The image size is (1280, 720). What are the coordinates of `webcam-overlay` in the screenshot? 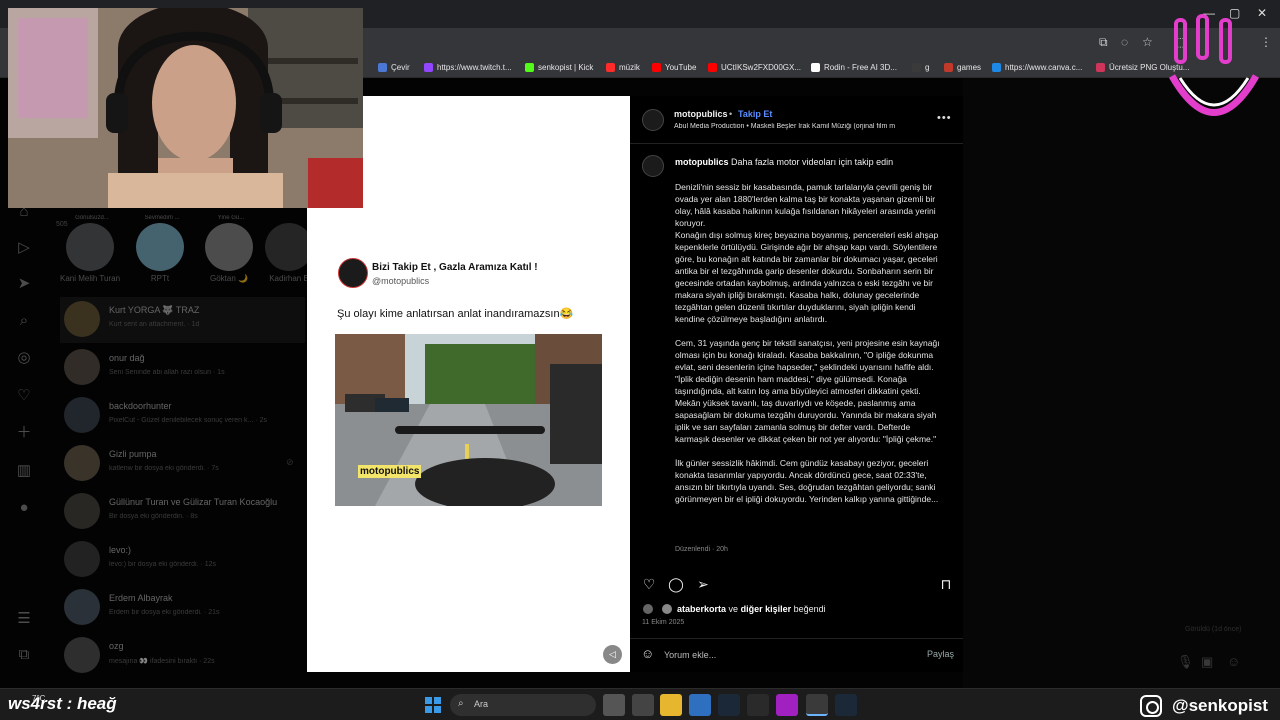 It's located at (185, 108).